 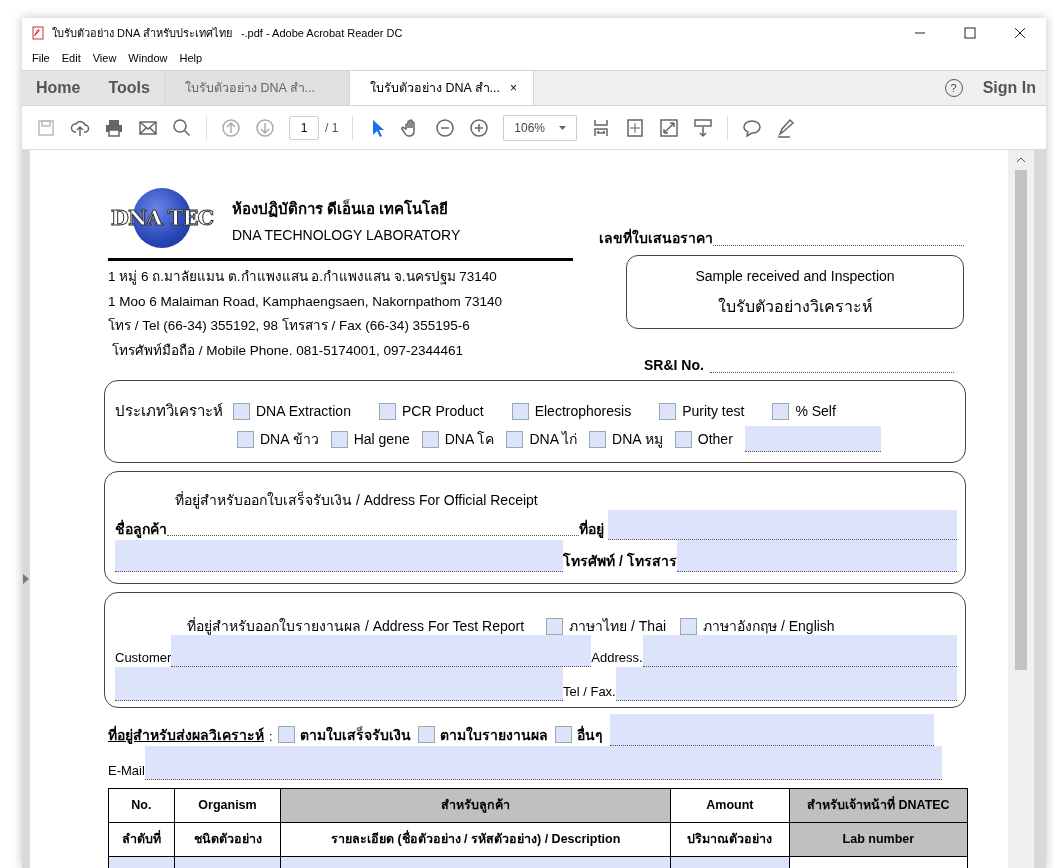 What do you see at coordinates (617, 657) in the screenshot?
I see `field-label: Address.` at bounding box center [617, 657].